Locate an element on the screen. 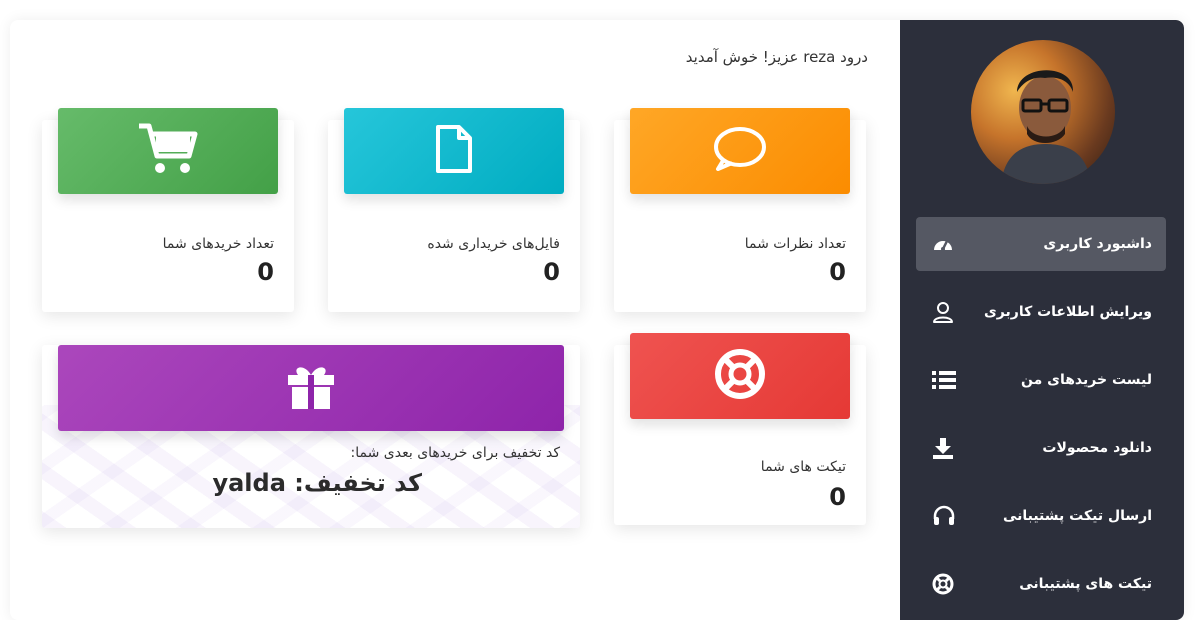 The width and height of the screenshot is (1200, 620). discount-card-header is located at coordinates (311, 388).